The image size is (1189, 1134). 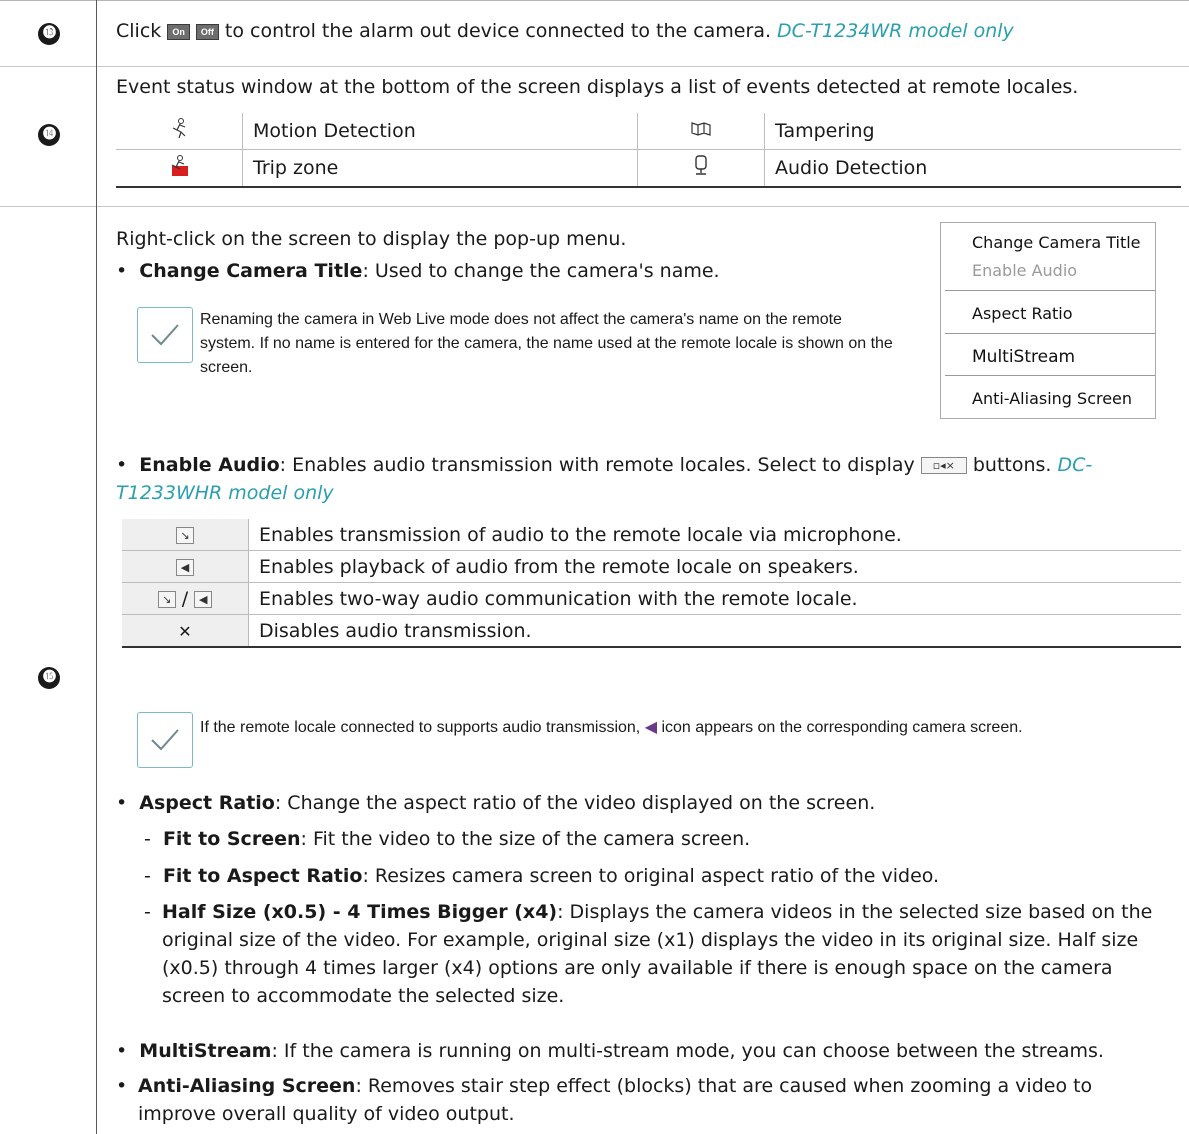 What do you see at coordinates (207, 31) in the screenshot?
I see `off-button: Off` at bounding box center [207, 31].